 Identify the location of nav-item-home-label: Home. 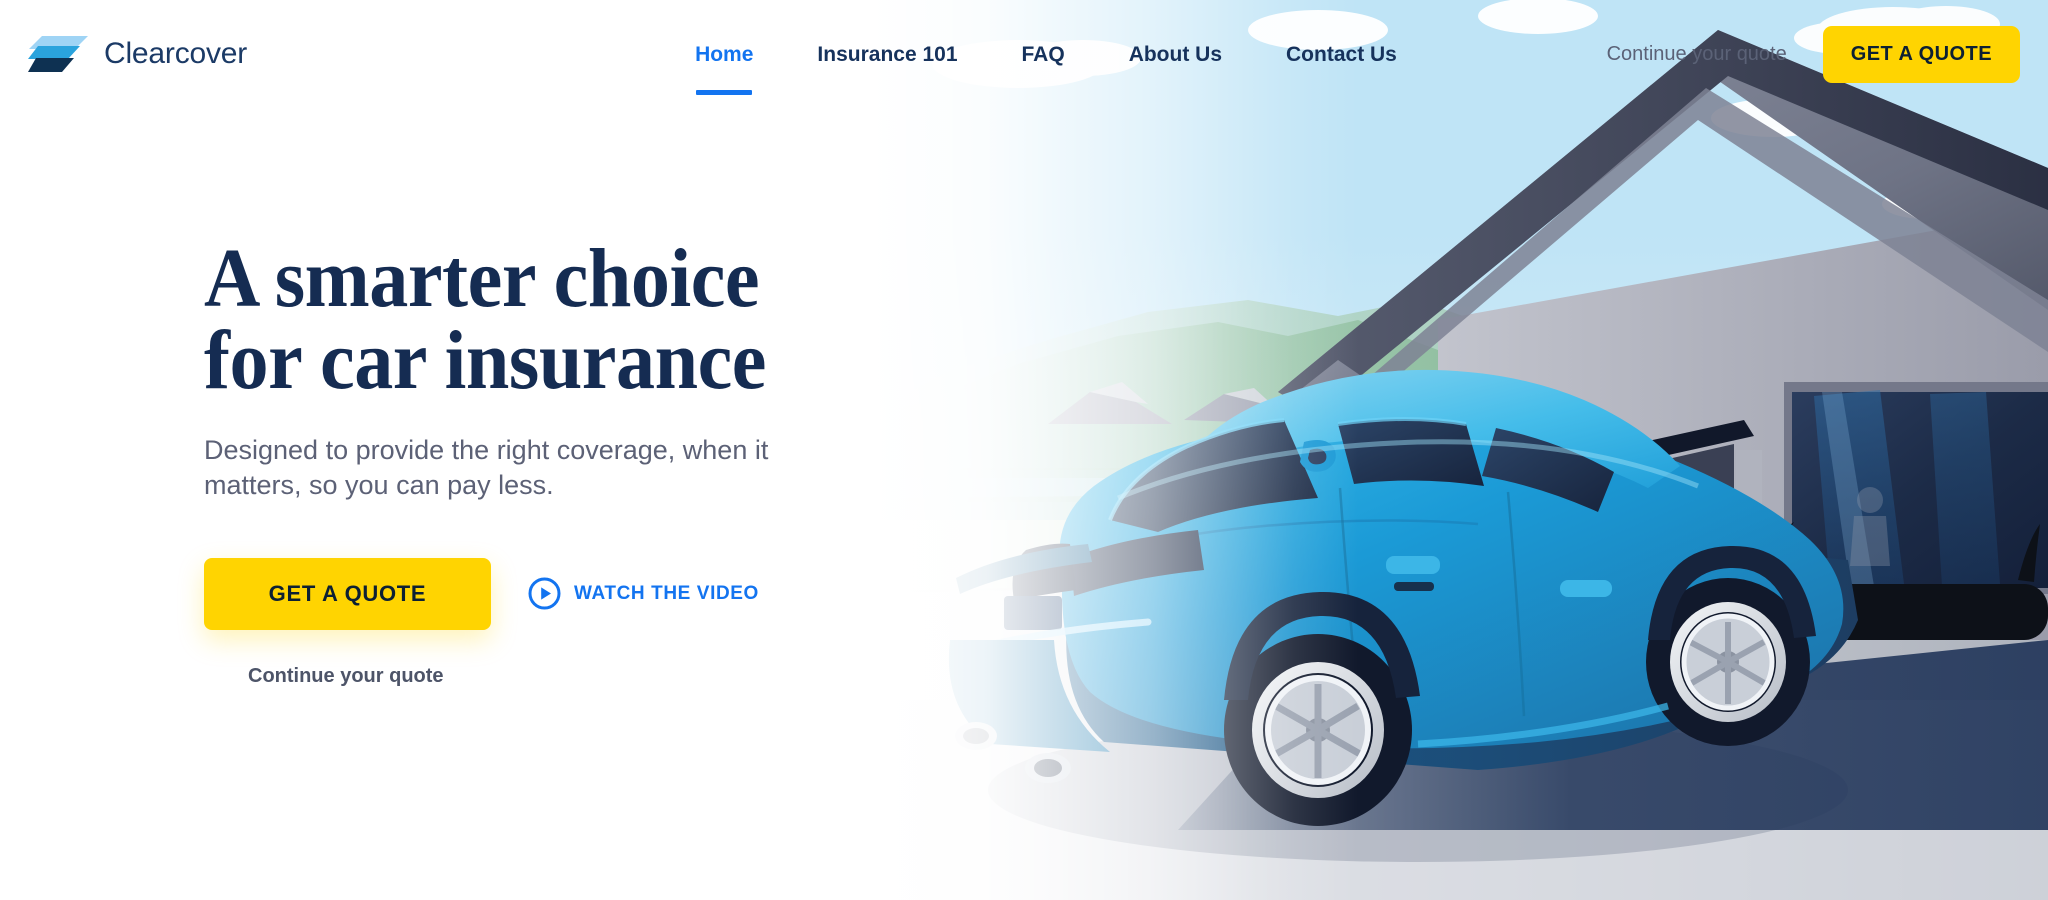
(724, 54).